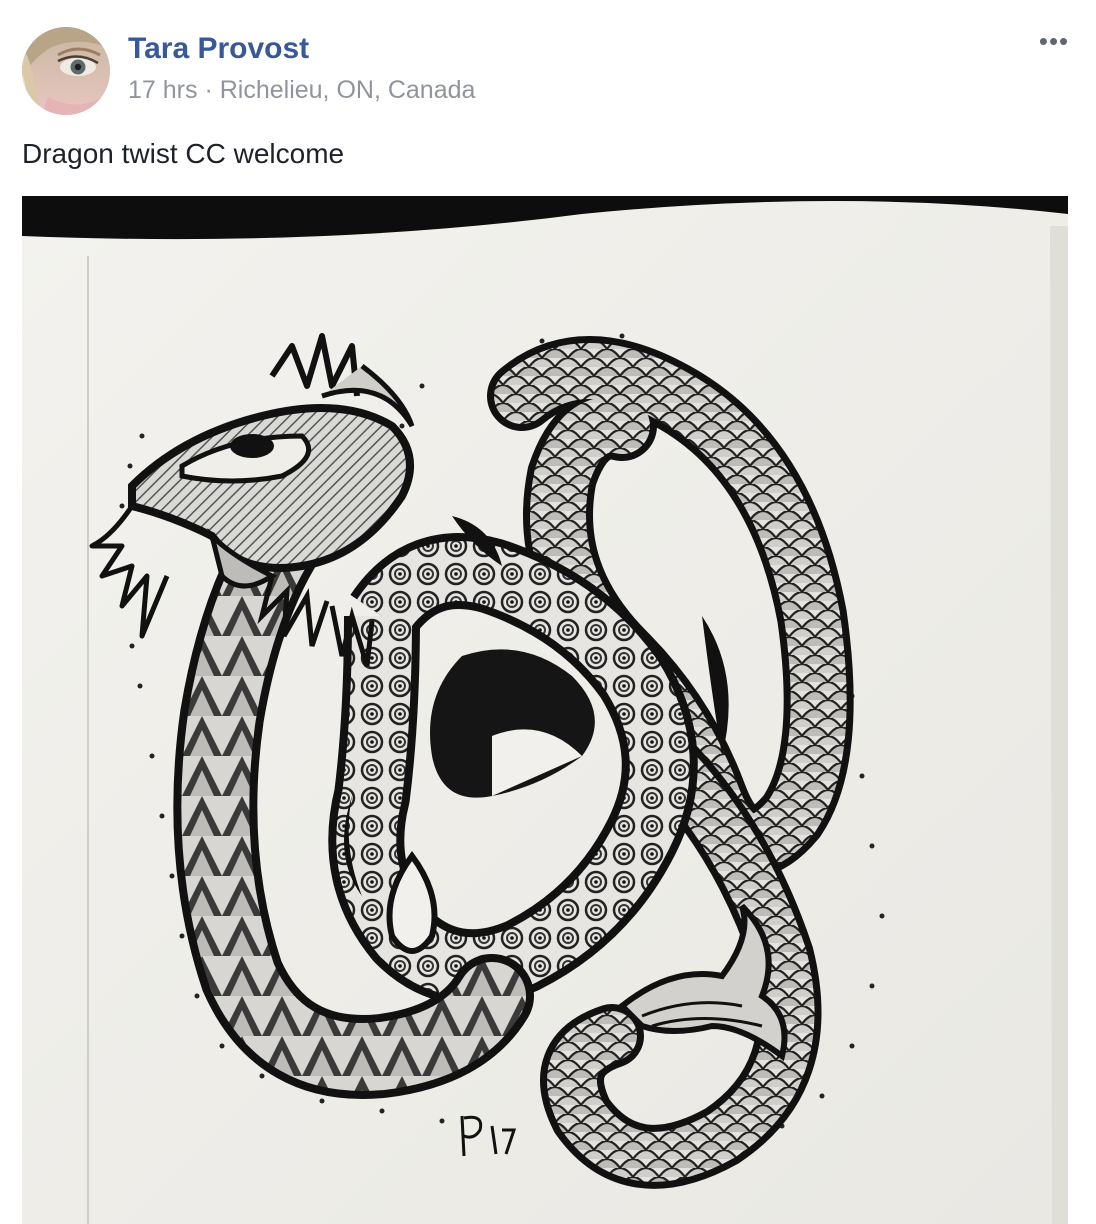  I want to click on post-caption: Dragon twist CC welcome, so click(183, 153).